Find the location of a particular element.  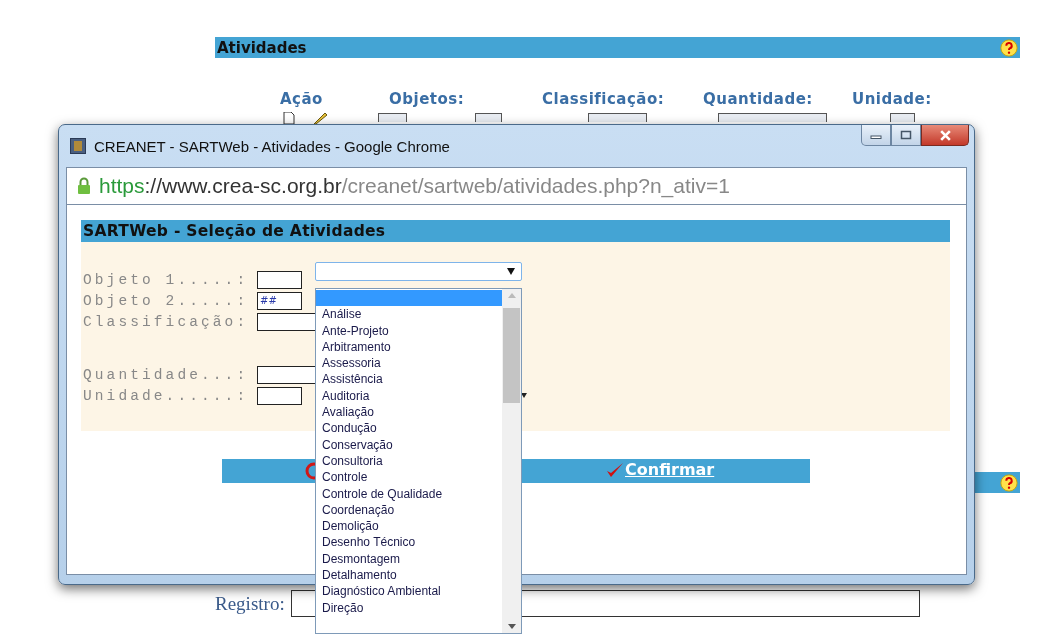

address-url: https://www.crea-sc.org.br/creanet/sartweb/atividades.php?n_ativ=1 is located at coordinates (414, 186).